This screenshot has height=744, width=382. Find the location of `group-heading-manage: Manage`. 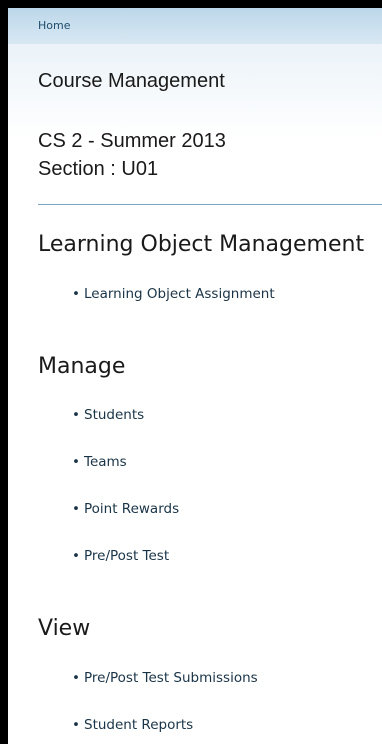

group-heading-manage: Manage is located at coordinates (82, 366).